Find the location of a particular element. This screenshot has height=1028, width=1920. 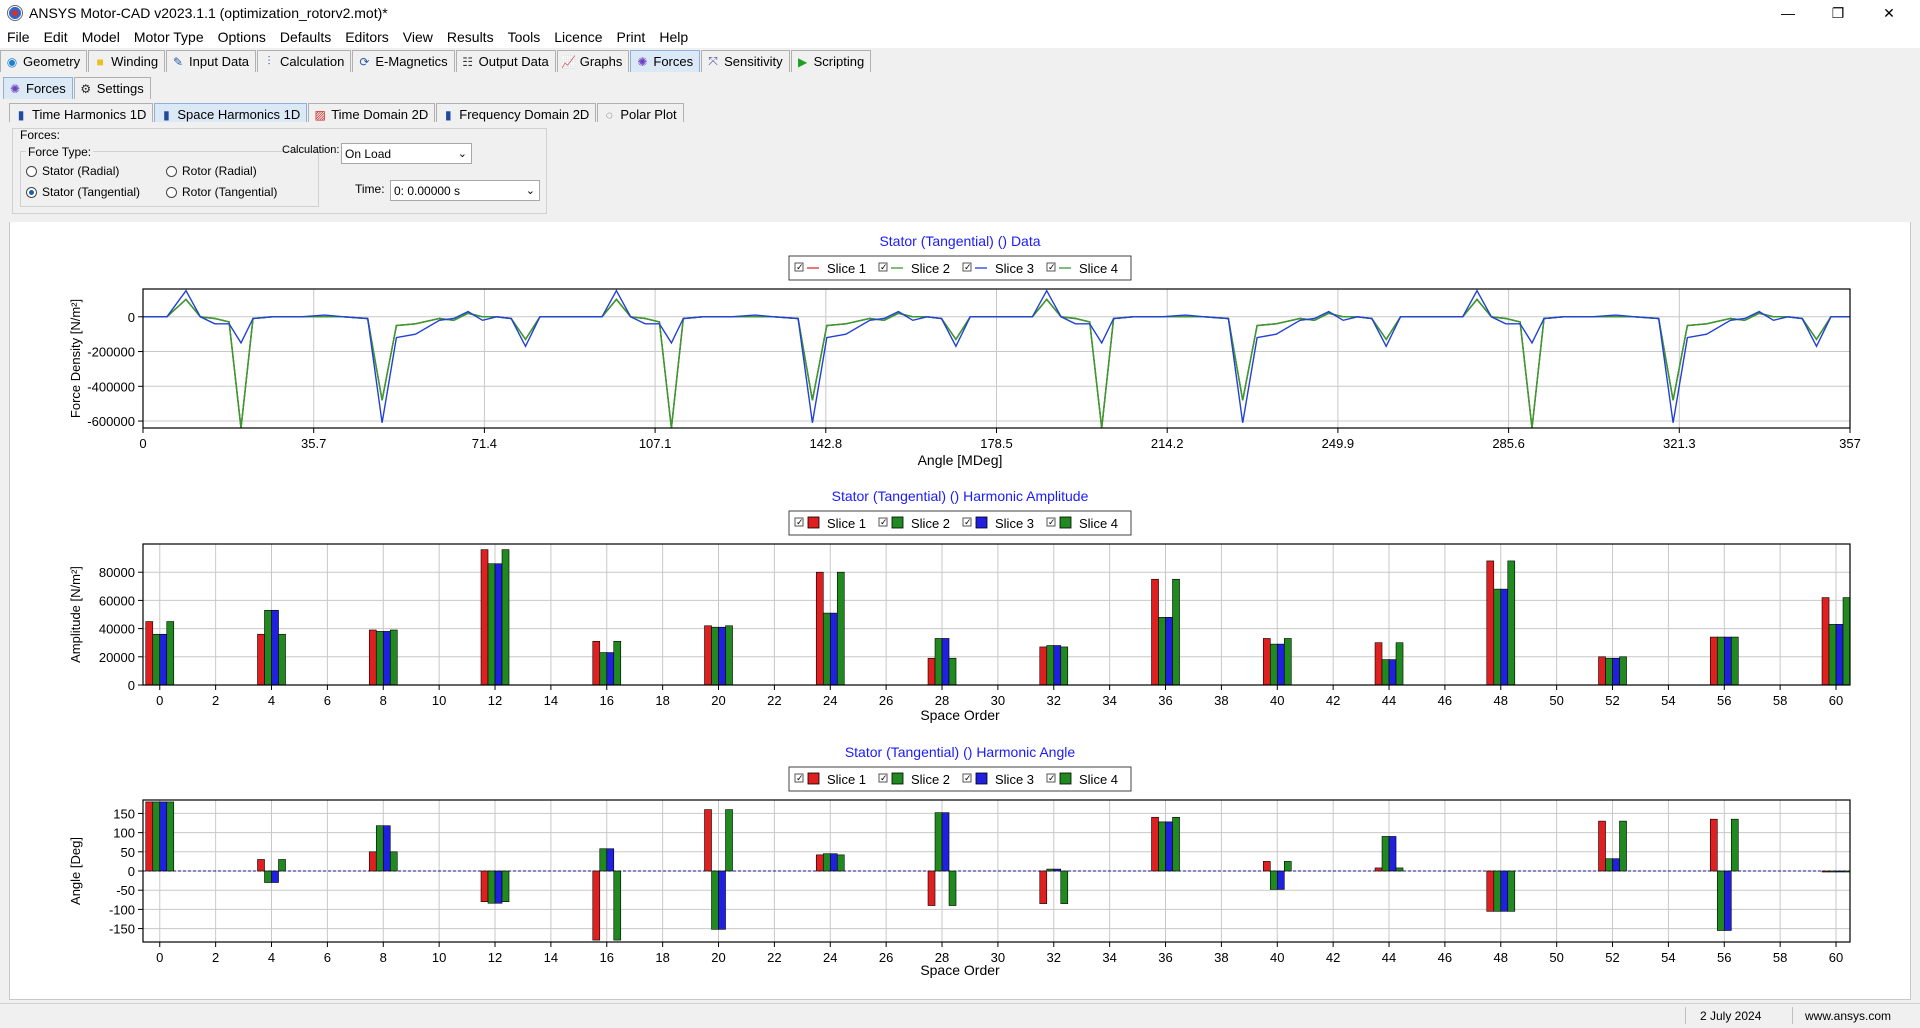

y-tick-label: 80000 is located at coordinates (117, 572).